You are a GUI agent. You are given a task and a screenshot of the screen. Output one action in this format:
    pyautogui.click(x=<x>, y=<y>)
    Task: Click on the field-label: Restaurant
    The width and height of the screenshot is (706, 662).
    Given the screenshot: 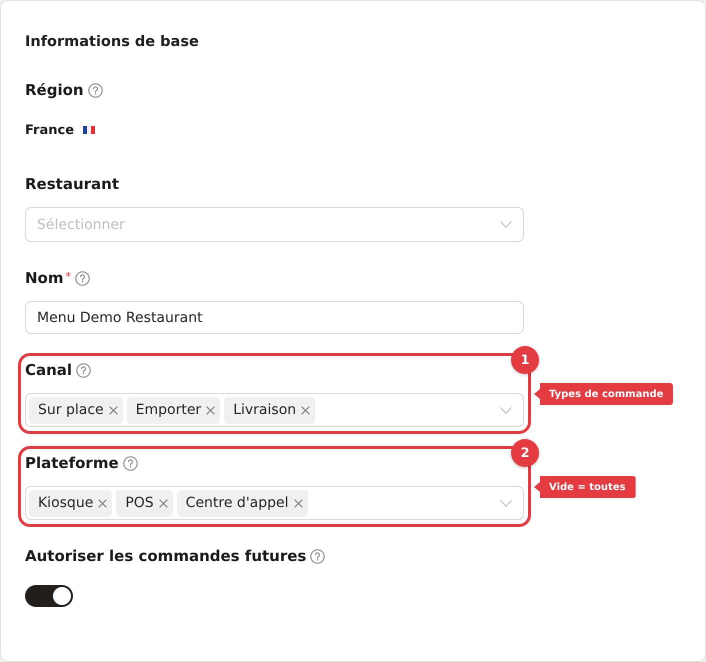 What is the action you would take?
    pyautogui.click(x=72, y=184)
    